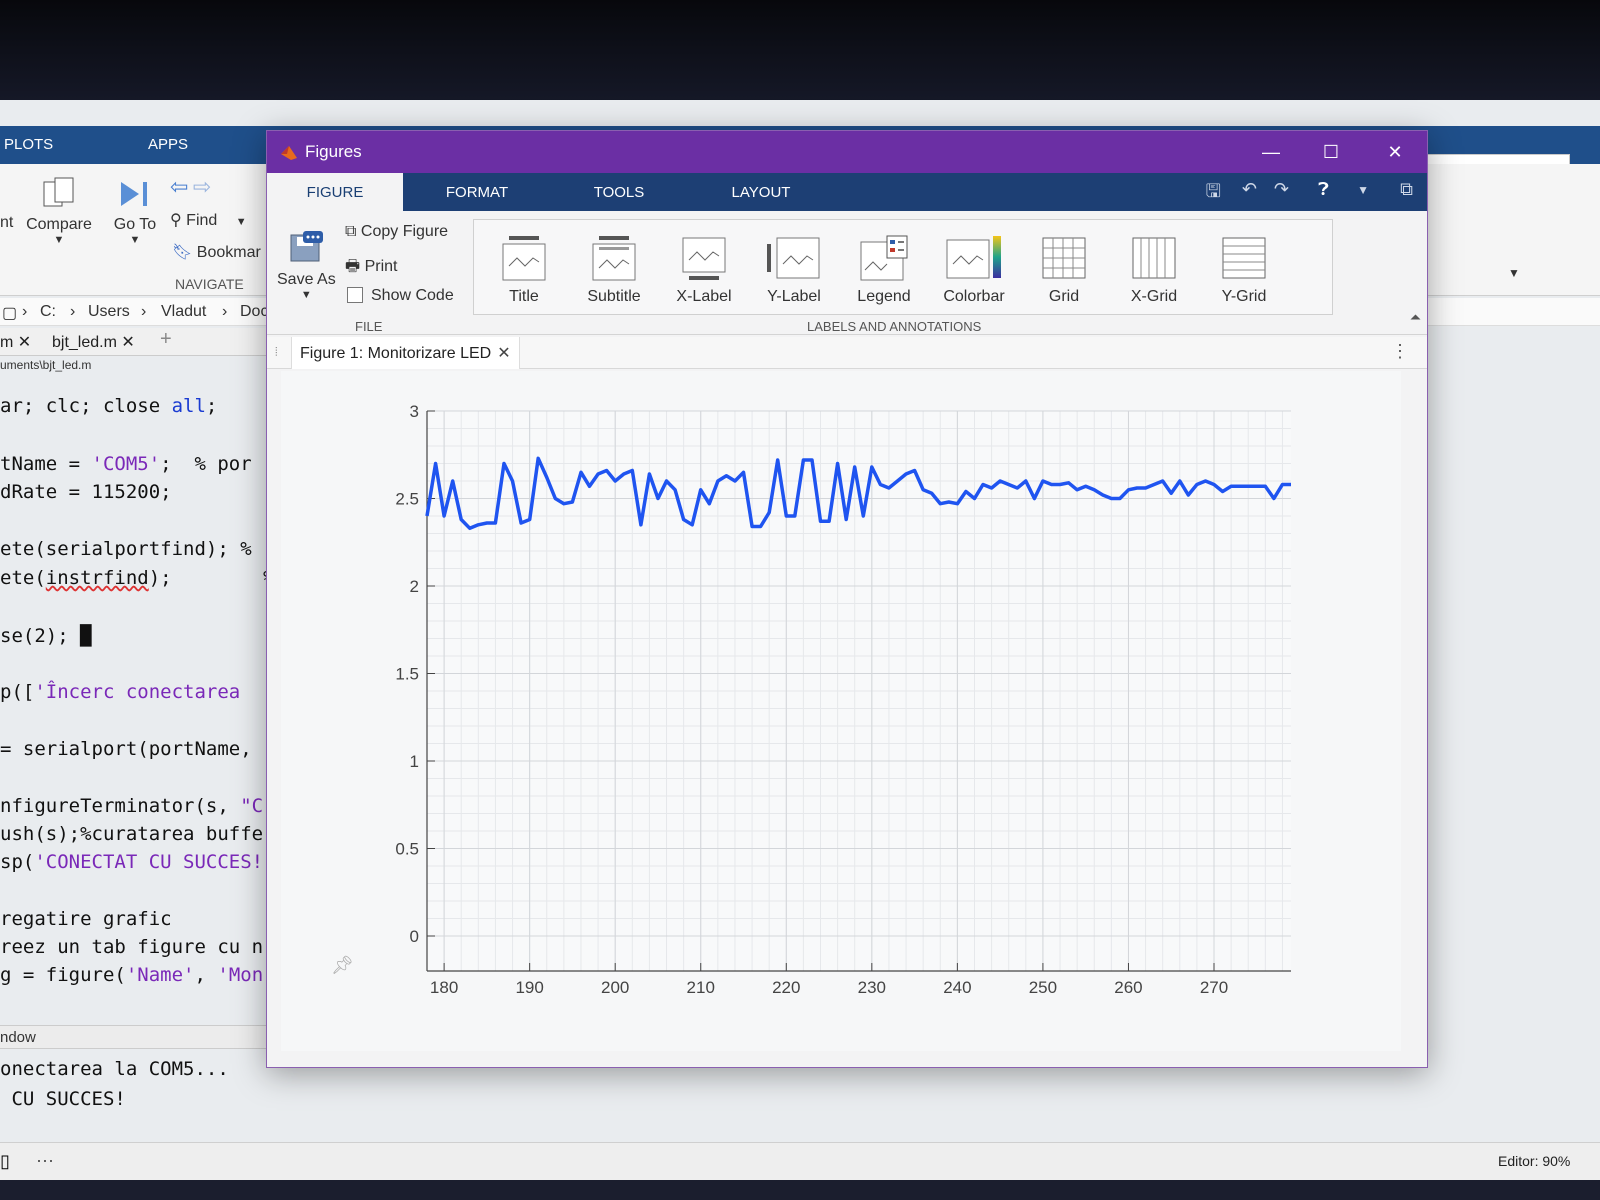 This screenshot has width=1600, height=1200. I want to click on figure-document-tab: Figure 1: Monitorizare LED ✕, so click(405, 353).